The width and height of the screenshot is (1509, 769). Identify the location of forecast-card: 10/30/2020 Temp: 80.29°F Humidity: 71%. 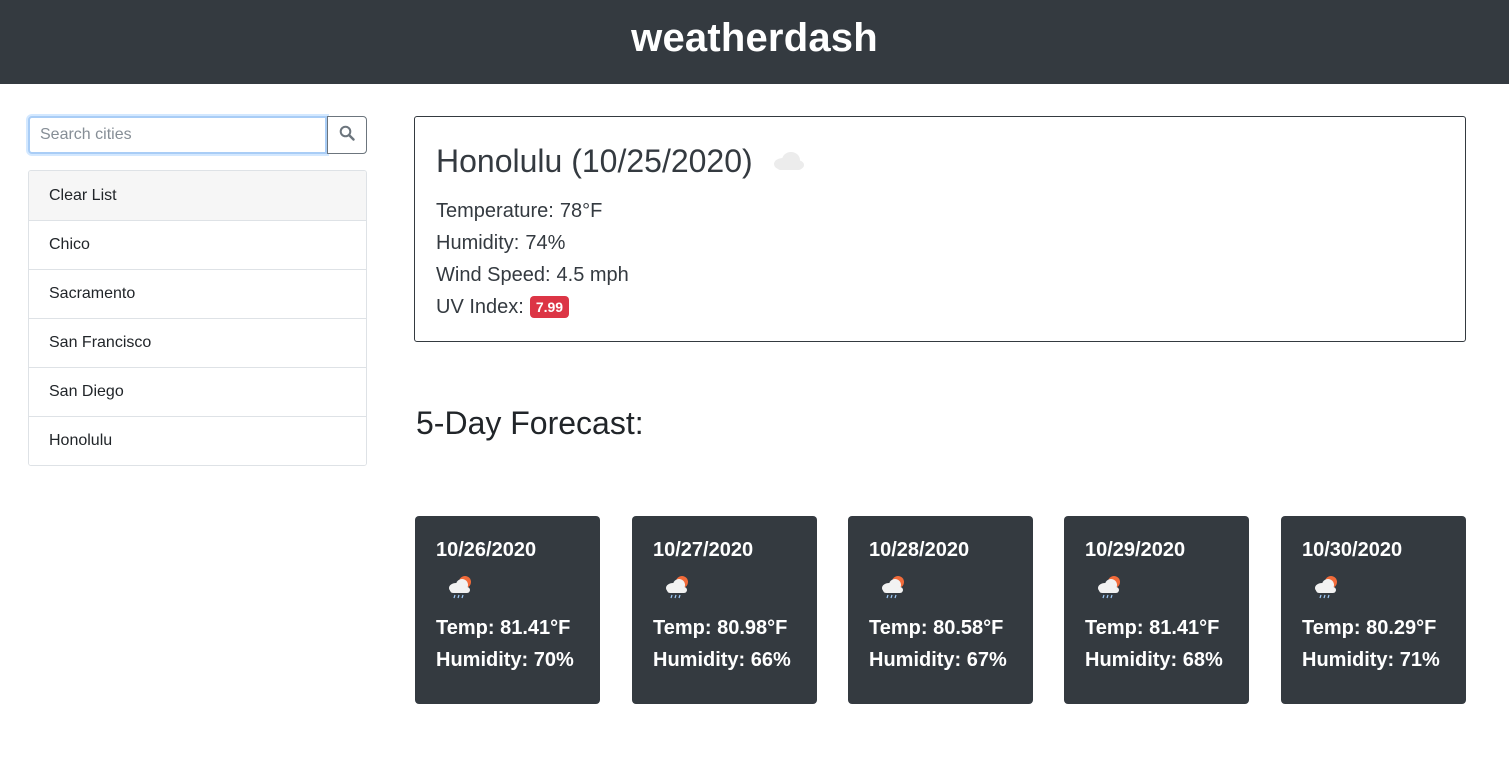
(1373, 610).